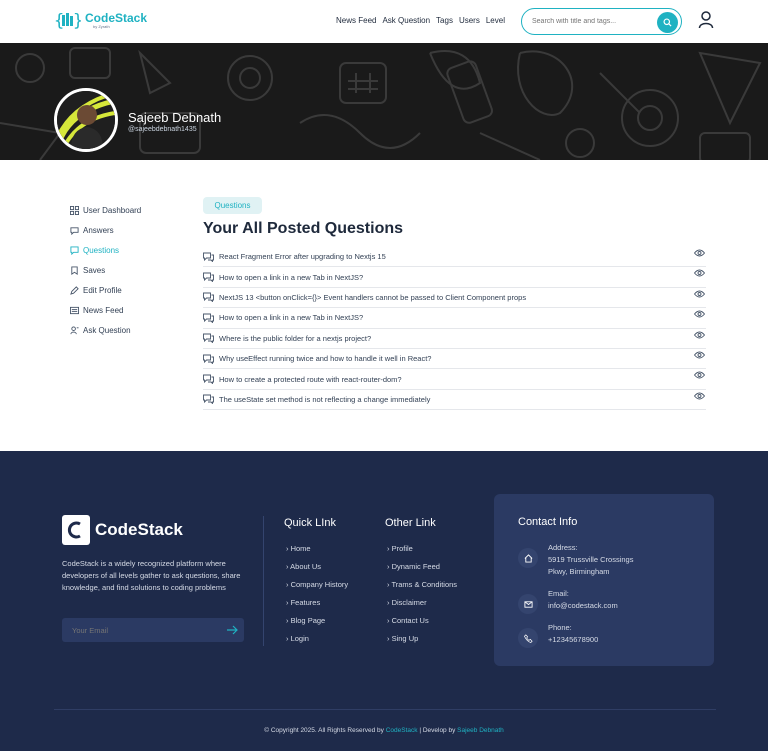 The height and width of the screenshot is (751, 768). What do you see at coordinates (422, 571) in the screenshot?
I see `footer-link-dynamic-feed: › Dynamic Feed` at bounding box center [422, 571].